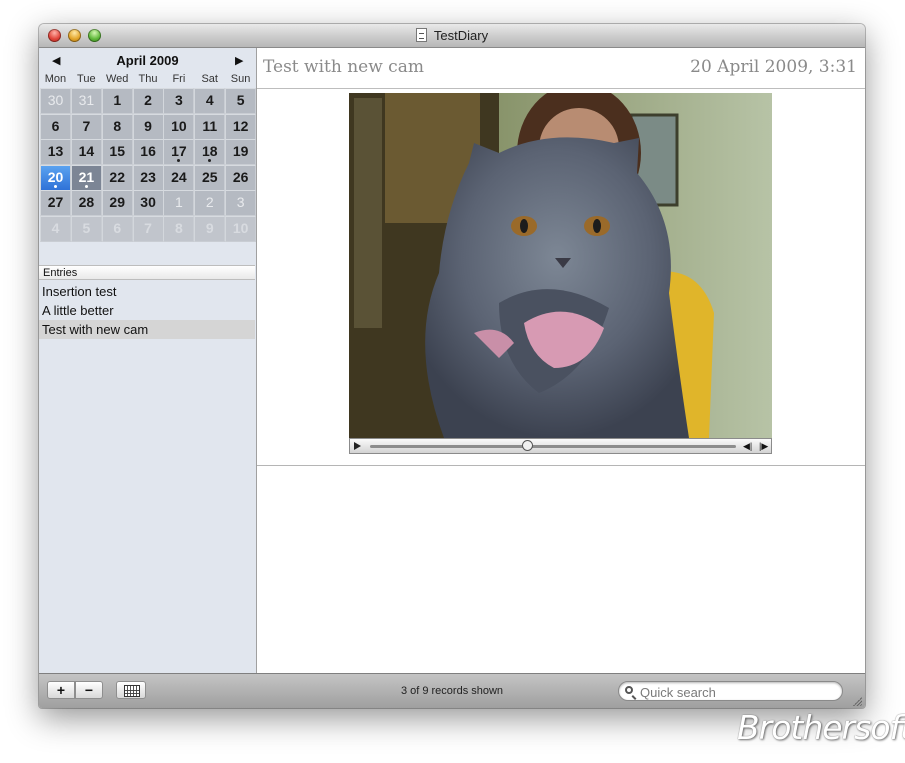 This screenshot has width=905, height=763. I want to click on calendar-day: 19, so click(241, 152).